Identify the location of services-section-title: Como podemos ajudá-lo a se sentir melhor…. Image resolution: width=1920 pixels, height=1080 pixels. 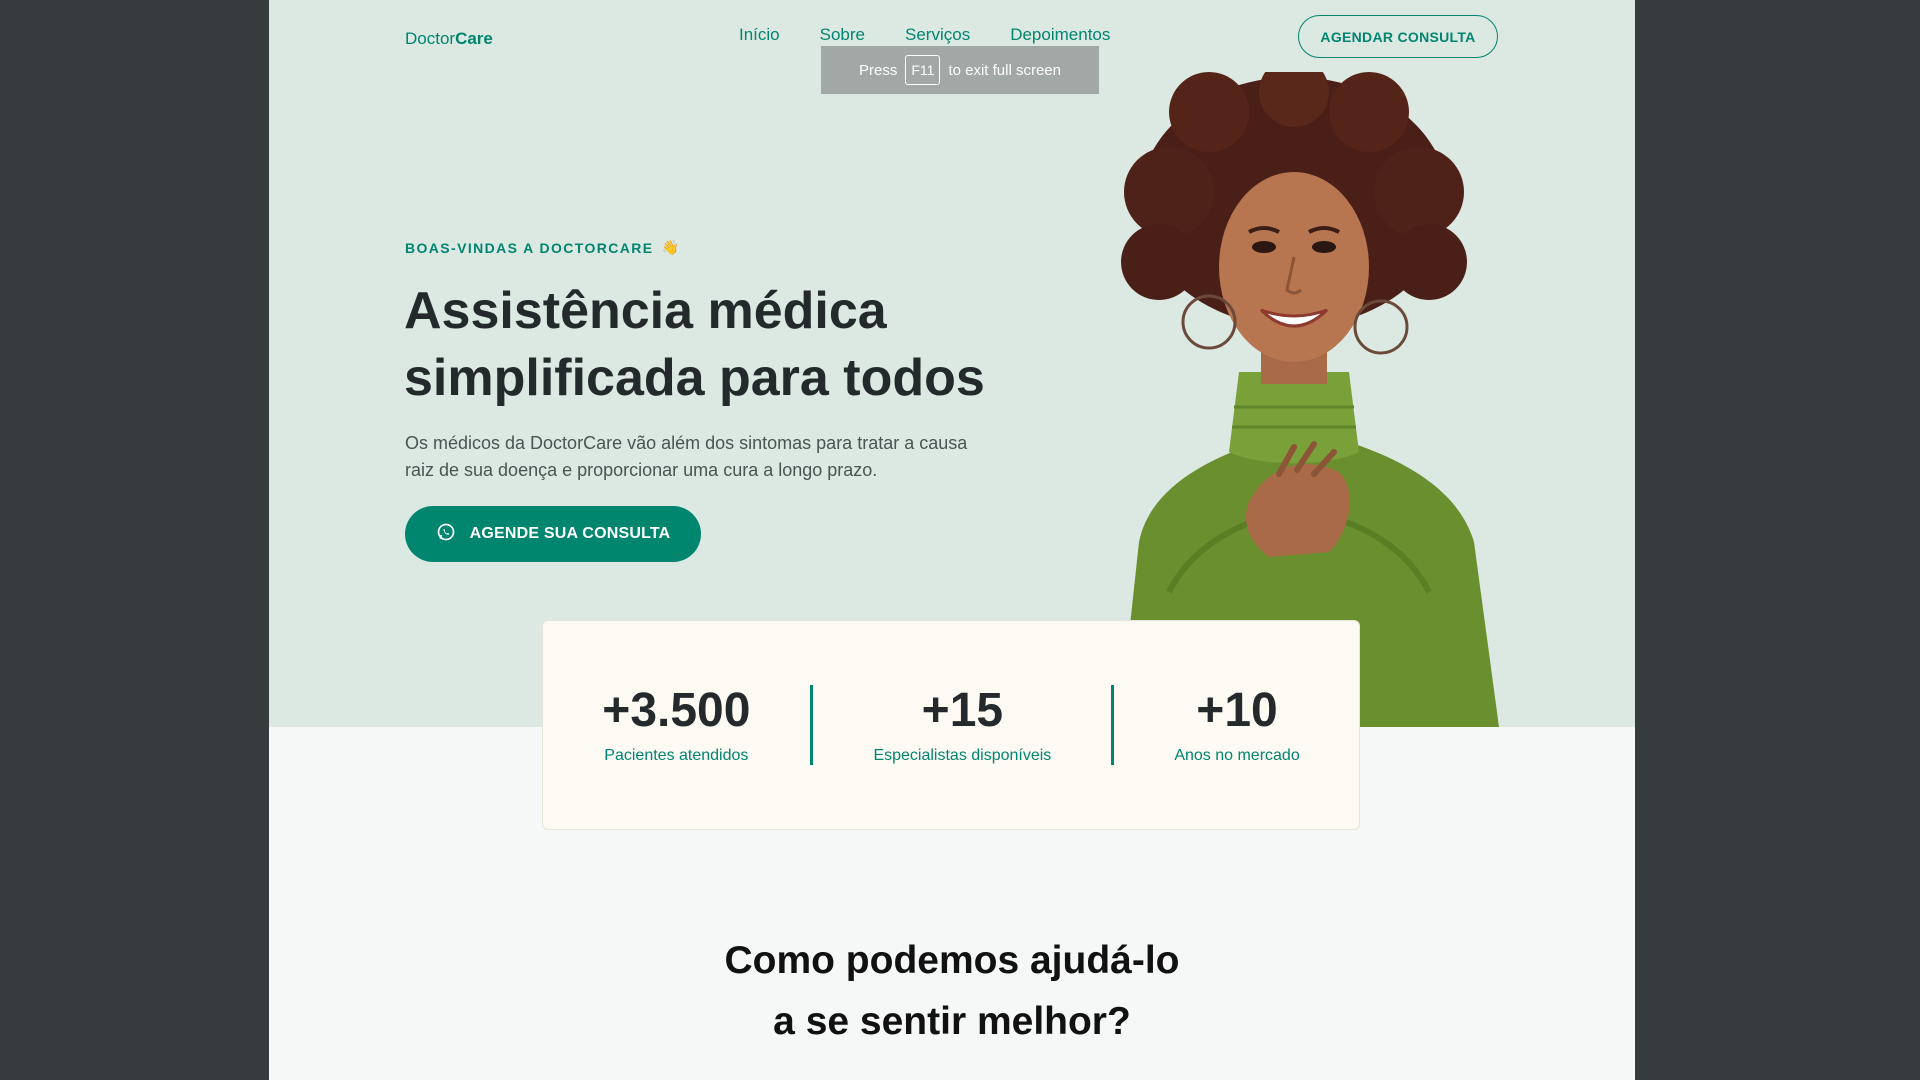
(952, 991).